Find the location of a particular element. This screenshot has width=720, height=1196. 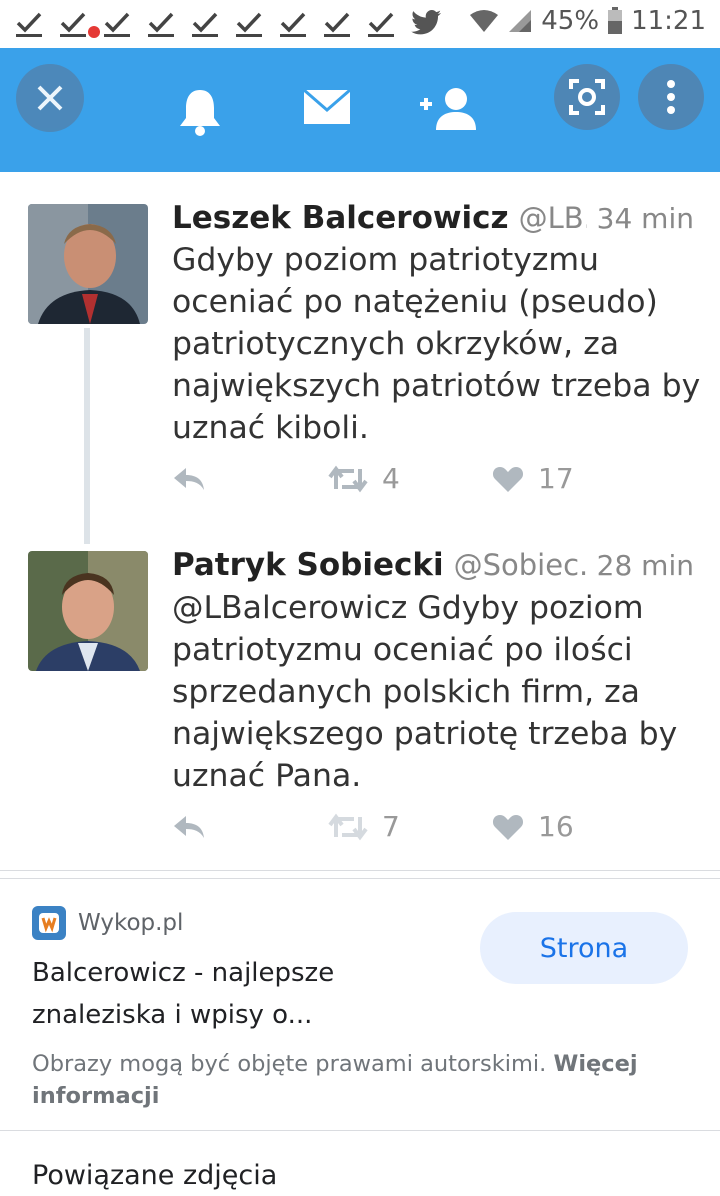

tweet-author-name: Leszek Balcerowicz is located at coordinates (340, 218).